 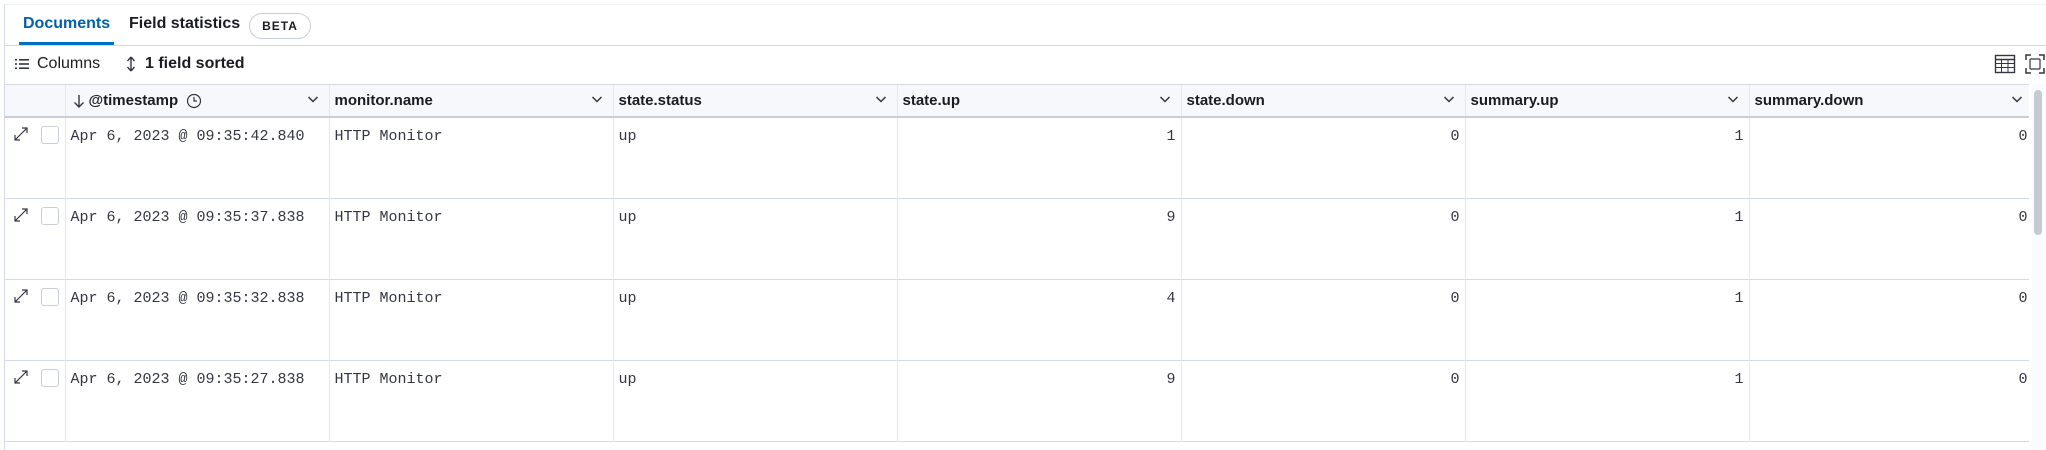 What do you see at coordinates (35, 101) in the screenshot?
I see `control-column-header` at bounding box center [35, 101].